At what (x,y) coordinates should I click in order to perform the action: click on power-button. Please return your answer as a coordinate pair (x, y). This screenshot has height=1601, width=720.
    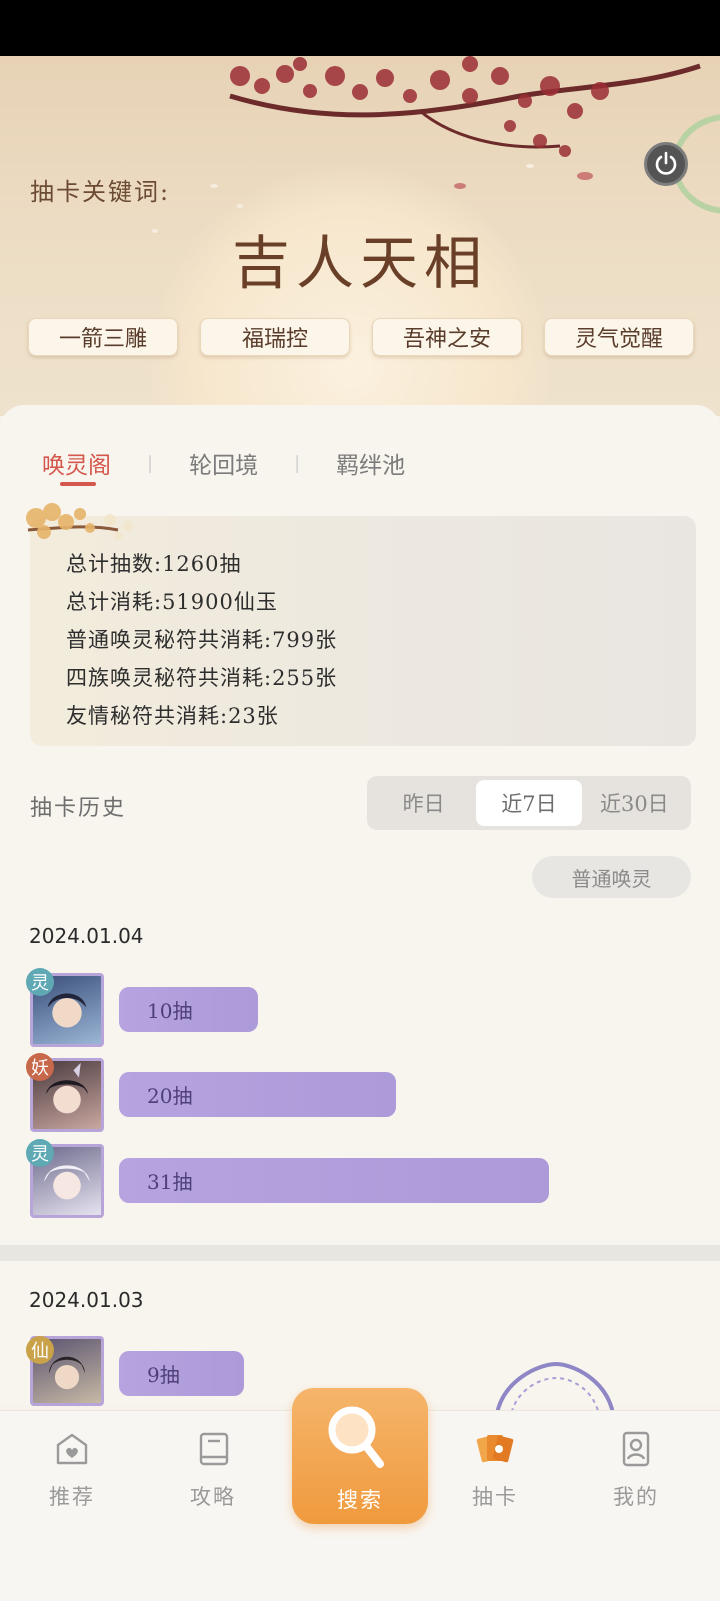
    Looking at the image, I should click on (666, 164).